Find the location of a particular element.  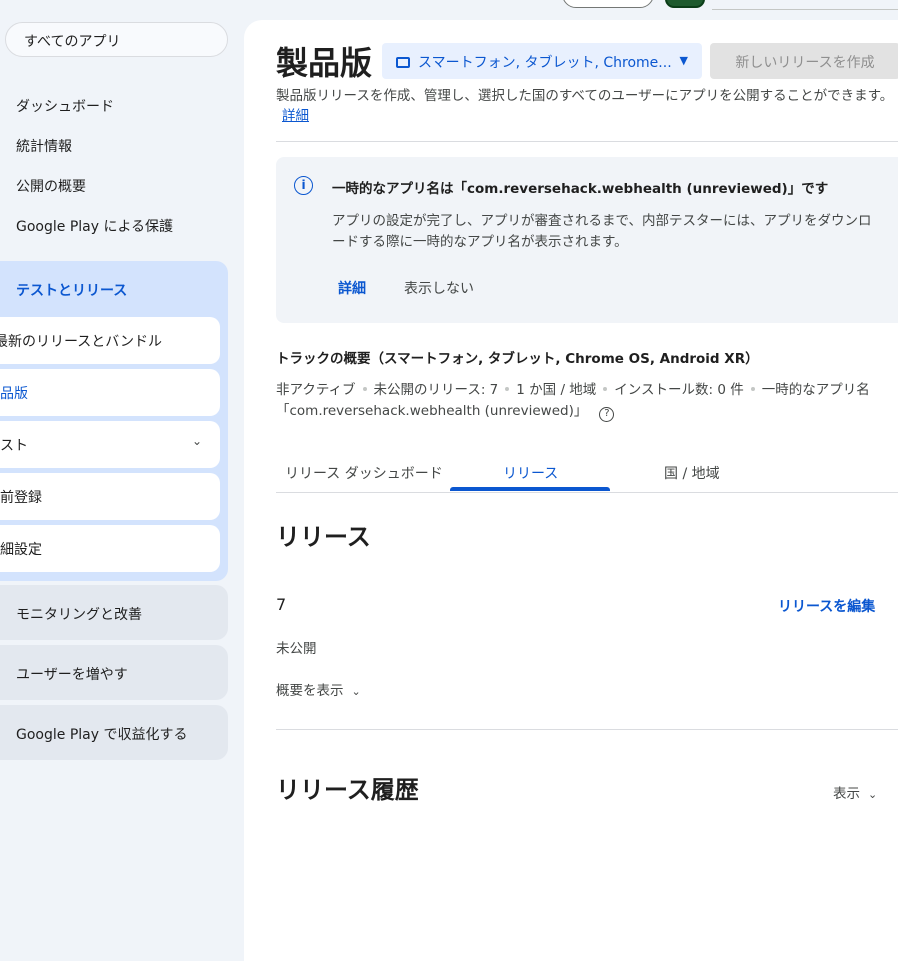

sidebar-group-title: テストとリリース is located at coordinates (71, 290).